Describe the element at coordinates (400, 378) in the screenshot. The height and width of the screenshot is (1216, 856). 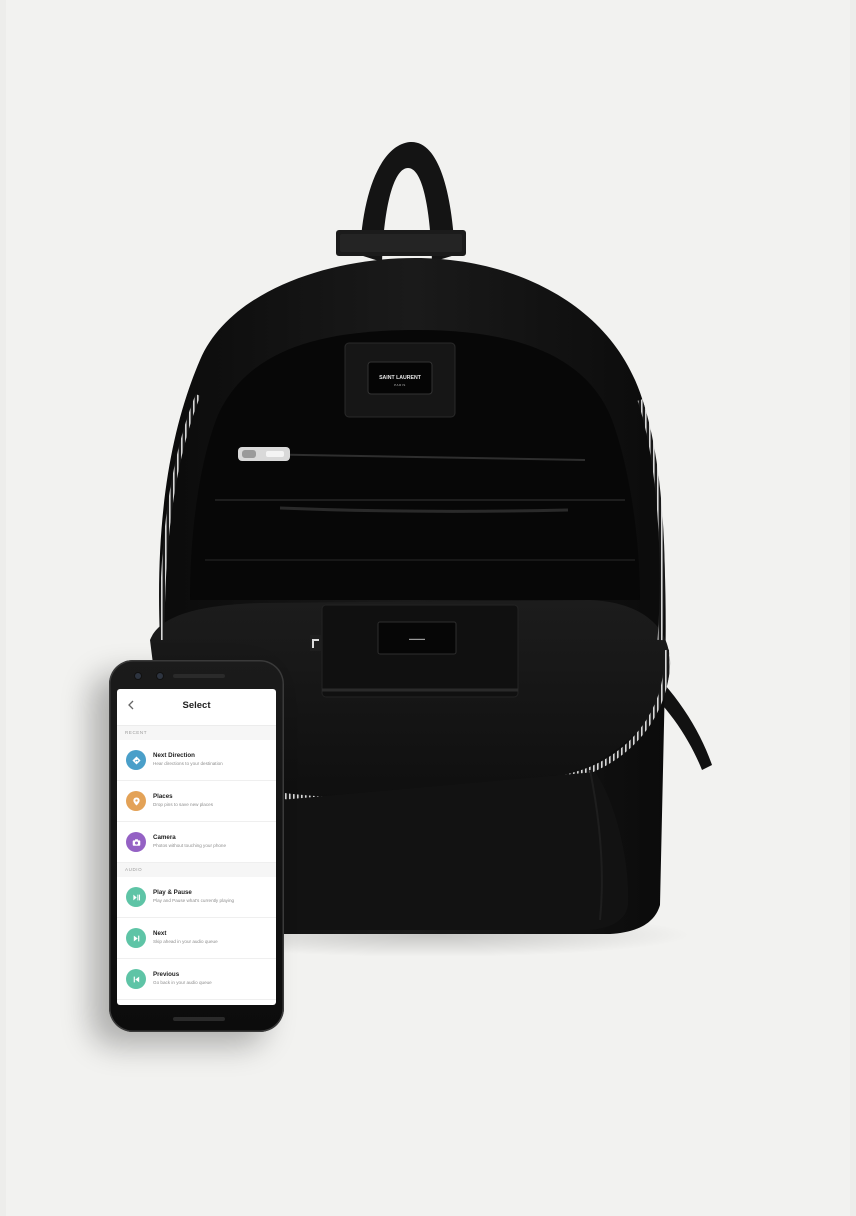
I see `brand-label-text: SAINT LAURENT` at that location.